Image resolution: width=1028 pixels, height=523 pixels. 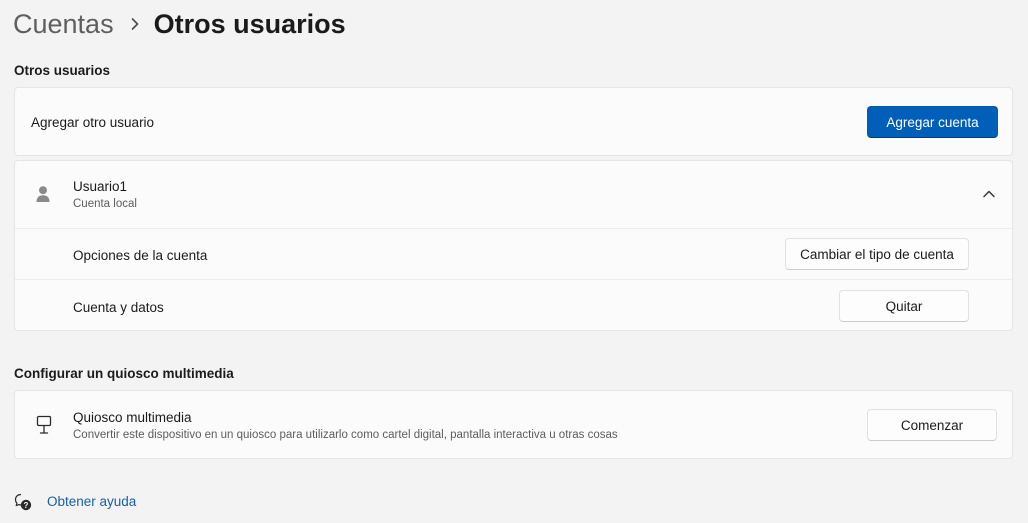 What do you see at coordinates (132, 417) in the screenshot?
I see `kiosk-title: Quiosco multimedia` at bounding box center [132, 417].